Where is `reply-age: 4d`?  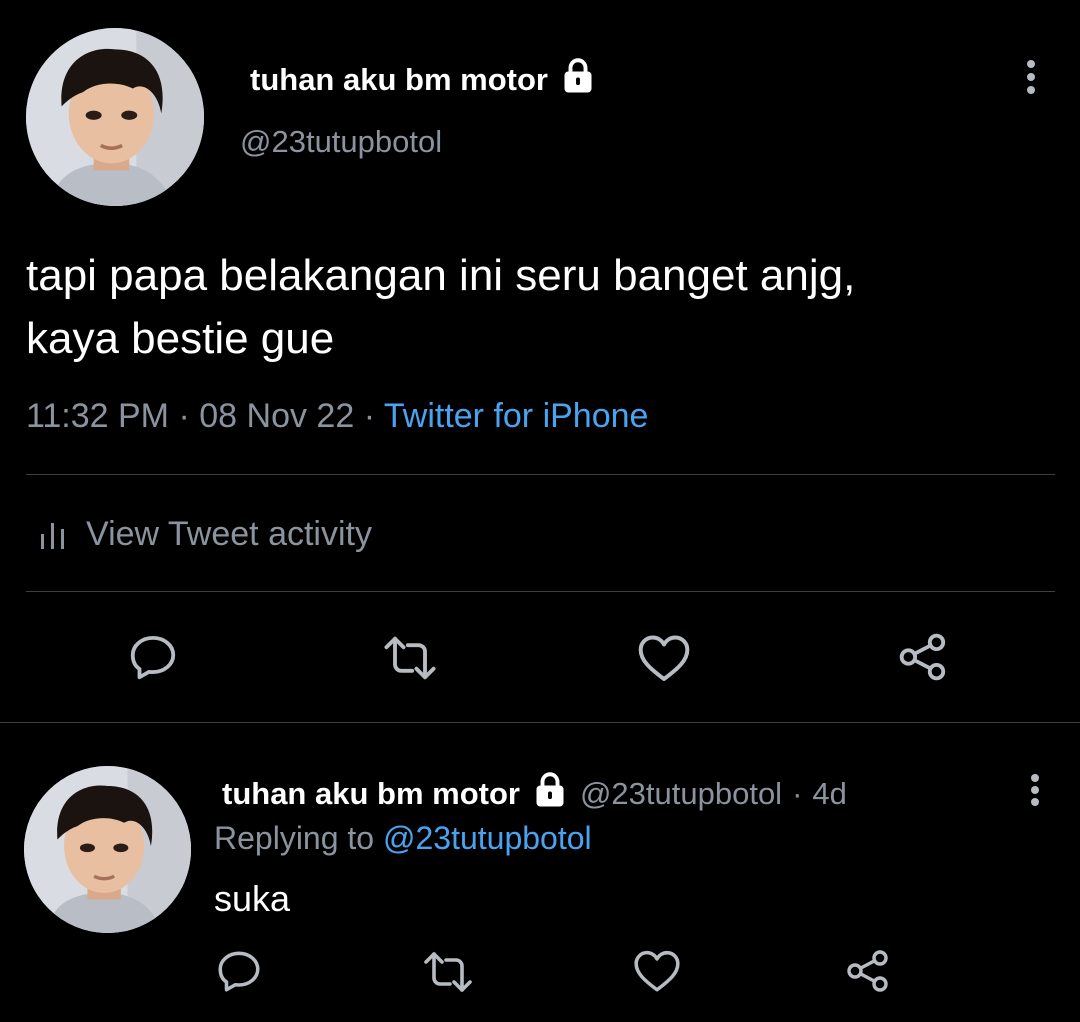 reply-age: 4d is located at coordinates (829, 793).